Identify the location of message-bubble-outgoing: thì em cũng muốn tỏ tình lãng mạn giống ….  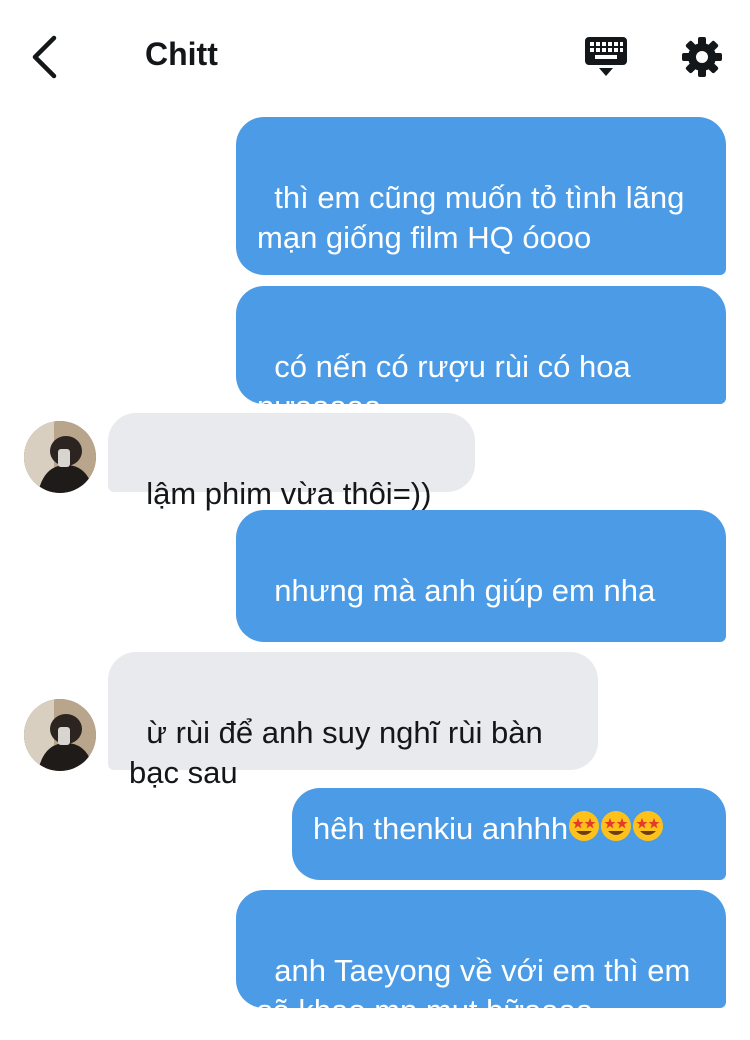
(481, 196).